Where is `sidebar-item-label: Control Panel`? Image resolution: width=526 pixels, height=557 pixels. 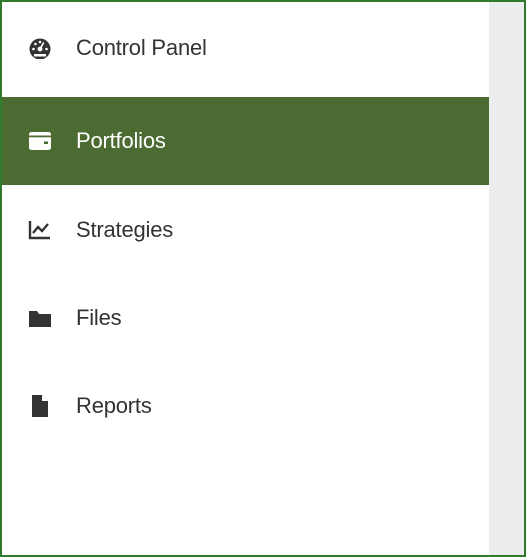
sidebar-item-label: Control Panel is located at coordinates (141, 47).